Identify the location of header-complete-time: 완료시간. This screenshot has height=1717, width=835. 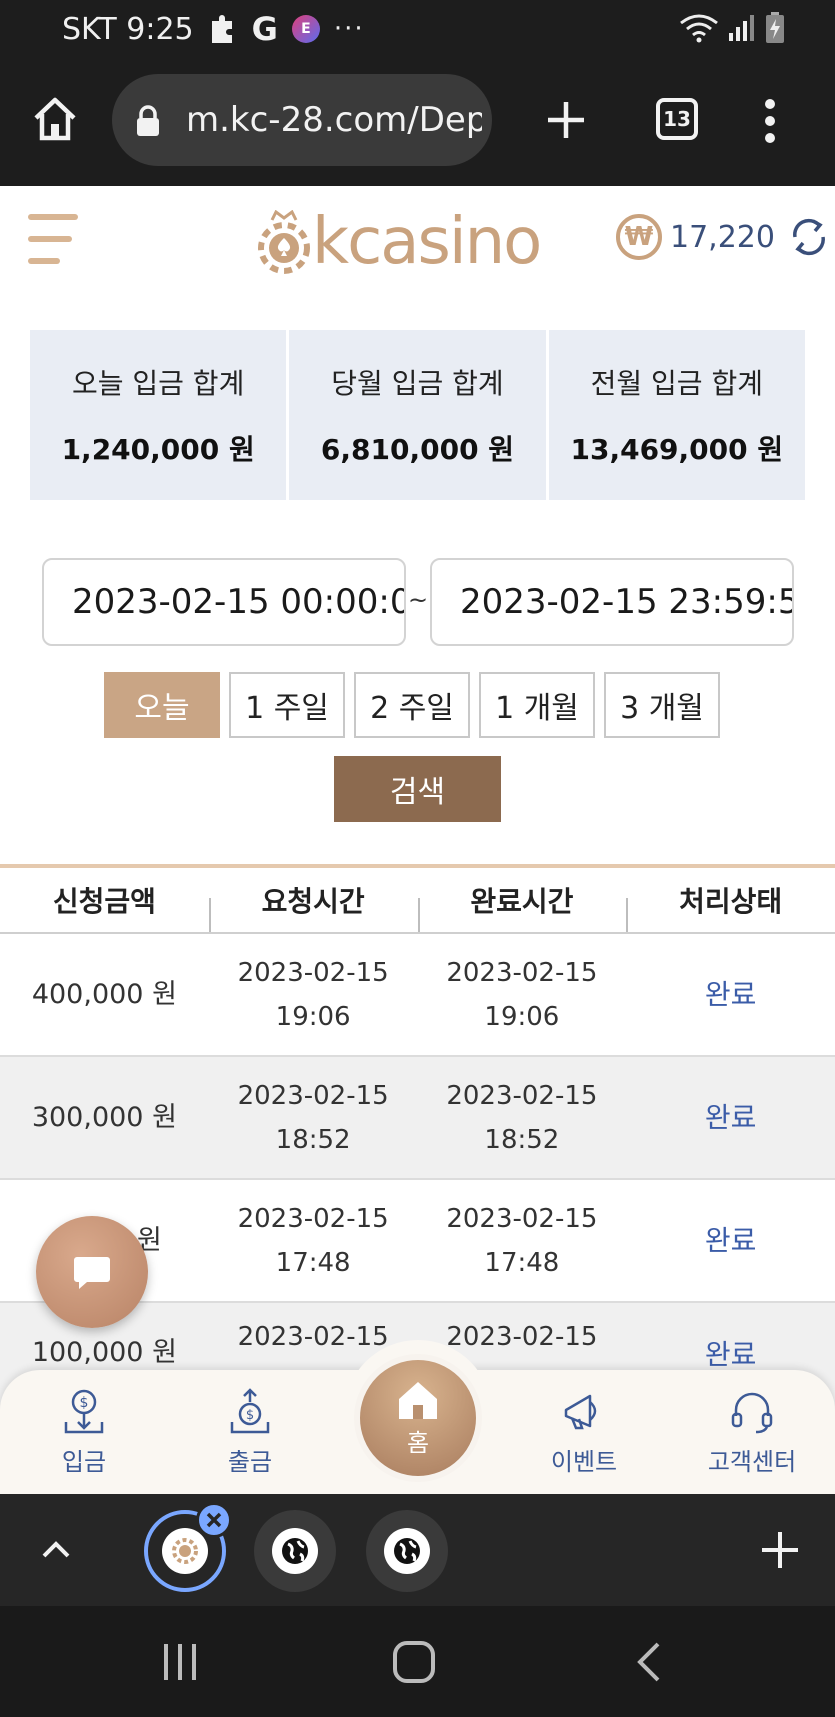
(522, 900).